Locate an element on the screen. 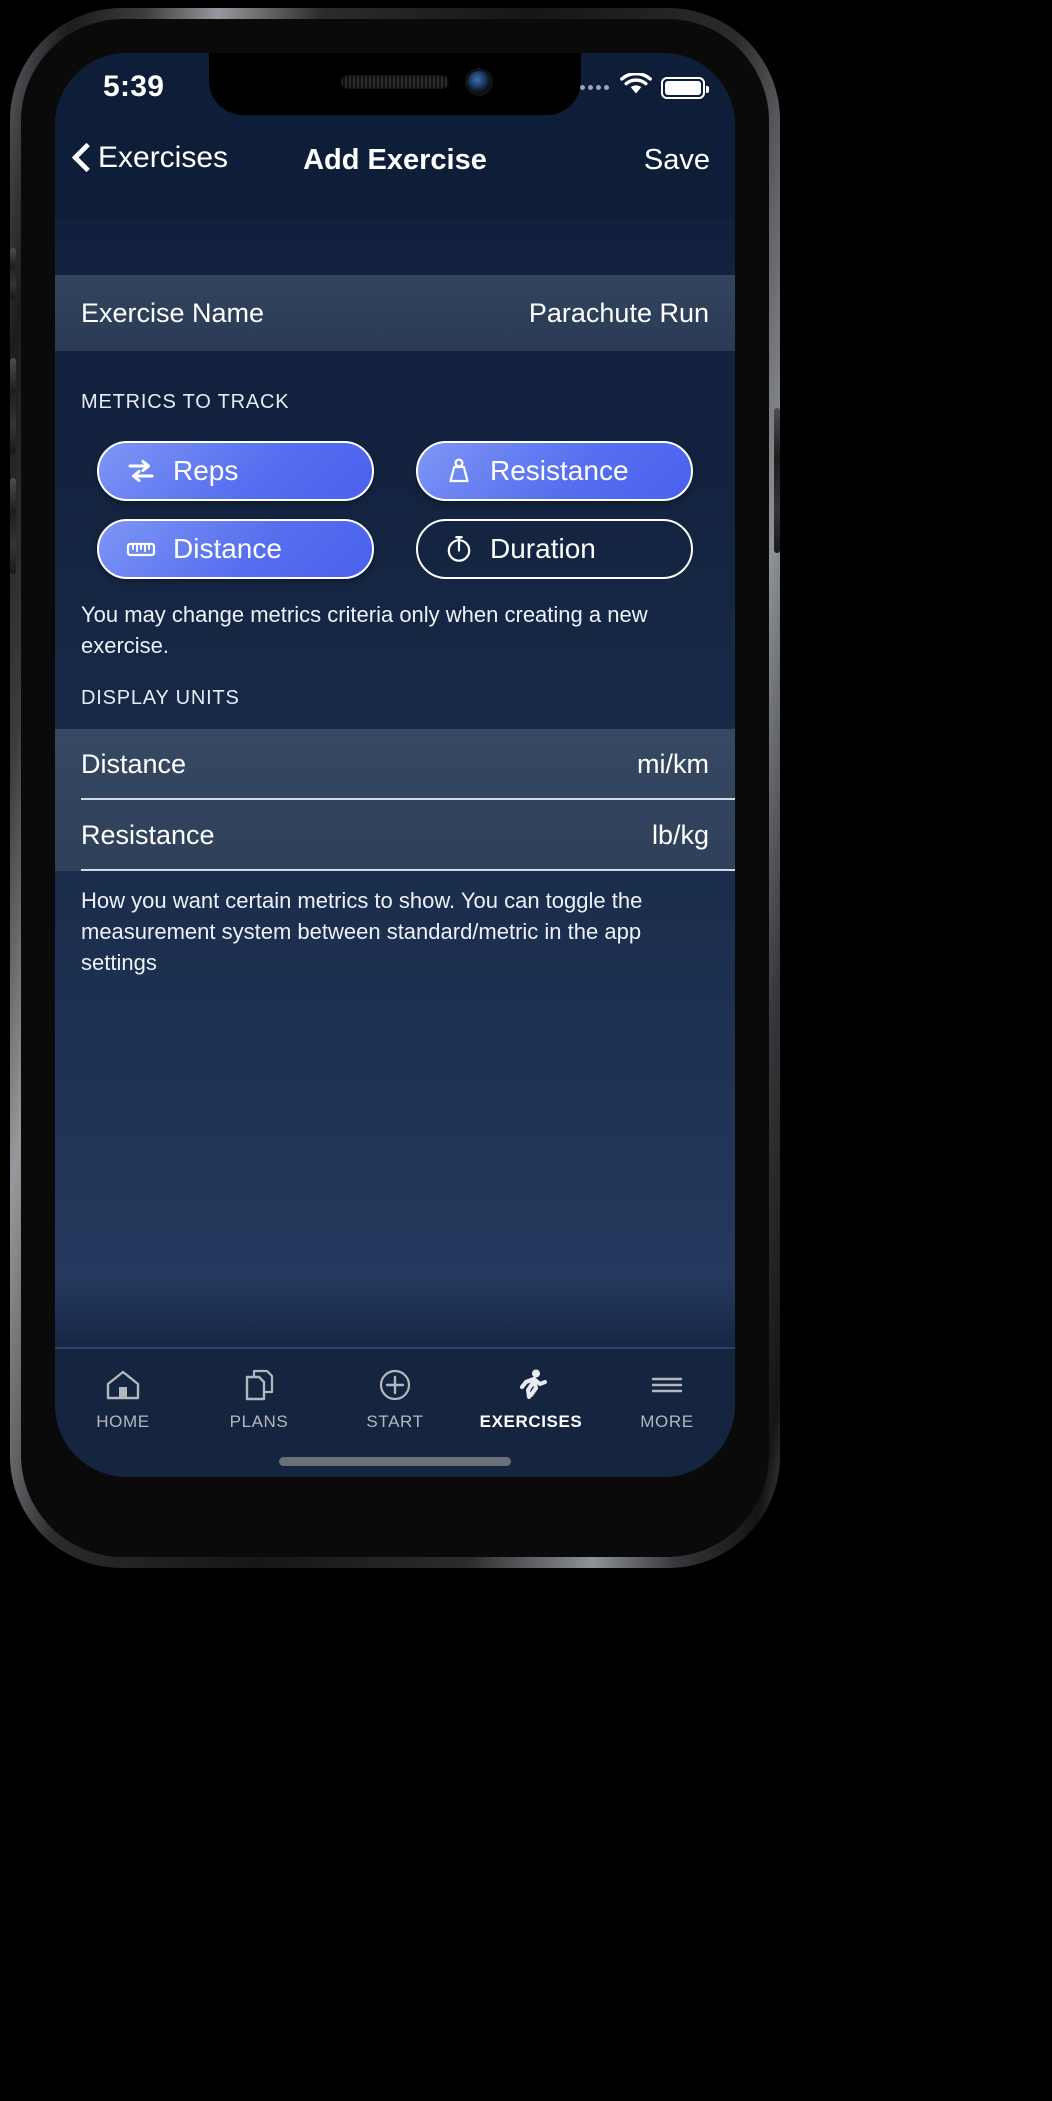  tab-label: HOME is located at coordinates (123, 1421).